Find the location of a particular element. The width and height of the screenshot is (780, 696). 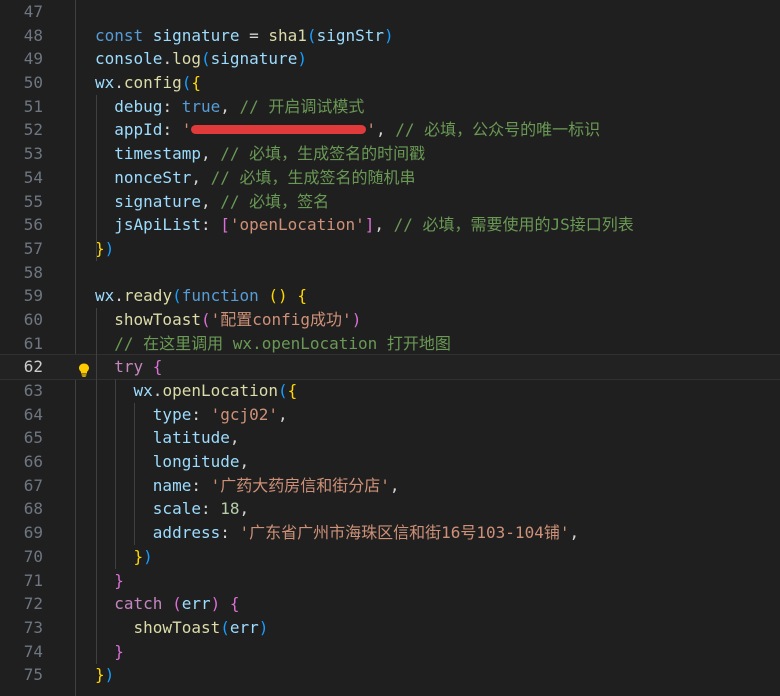

code-line: 47 is located at coordinates (390, 12).